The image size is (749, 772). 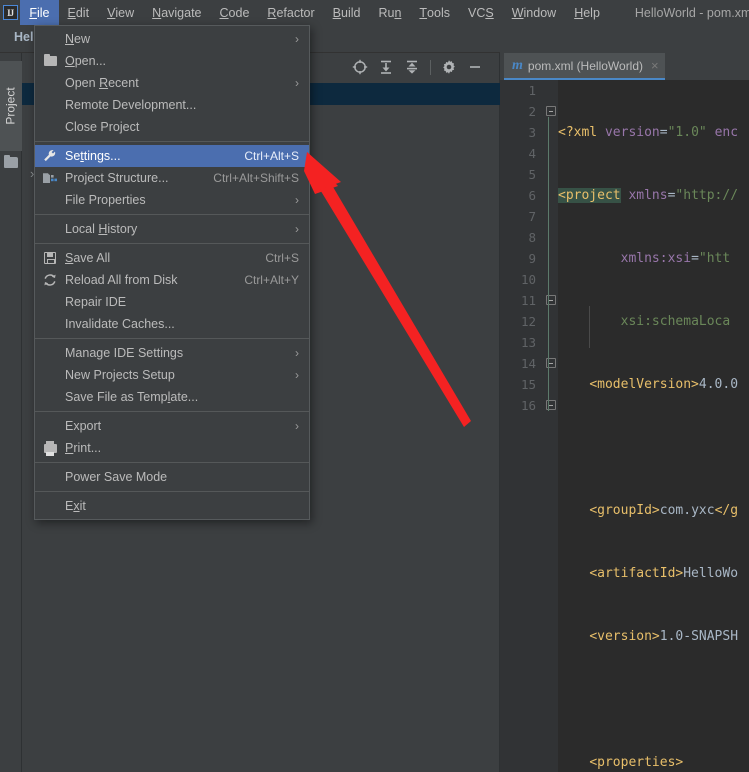 What do you see at coordinates (691, 12) in the screenshot?
I see `window-title: HelloWorld - pom.xml (Hel` at bounding box center [691, 12].